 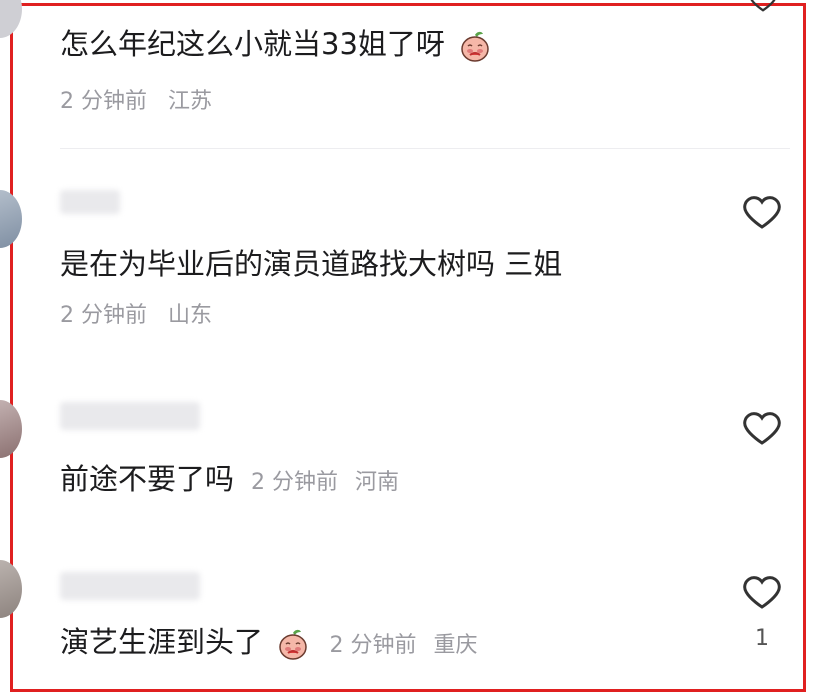 I want to click on location: 山东, so click(x=190, y=315).